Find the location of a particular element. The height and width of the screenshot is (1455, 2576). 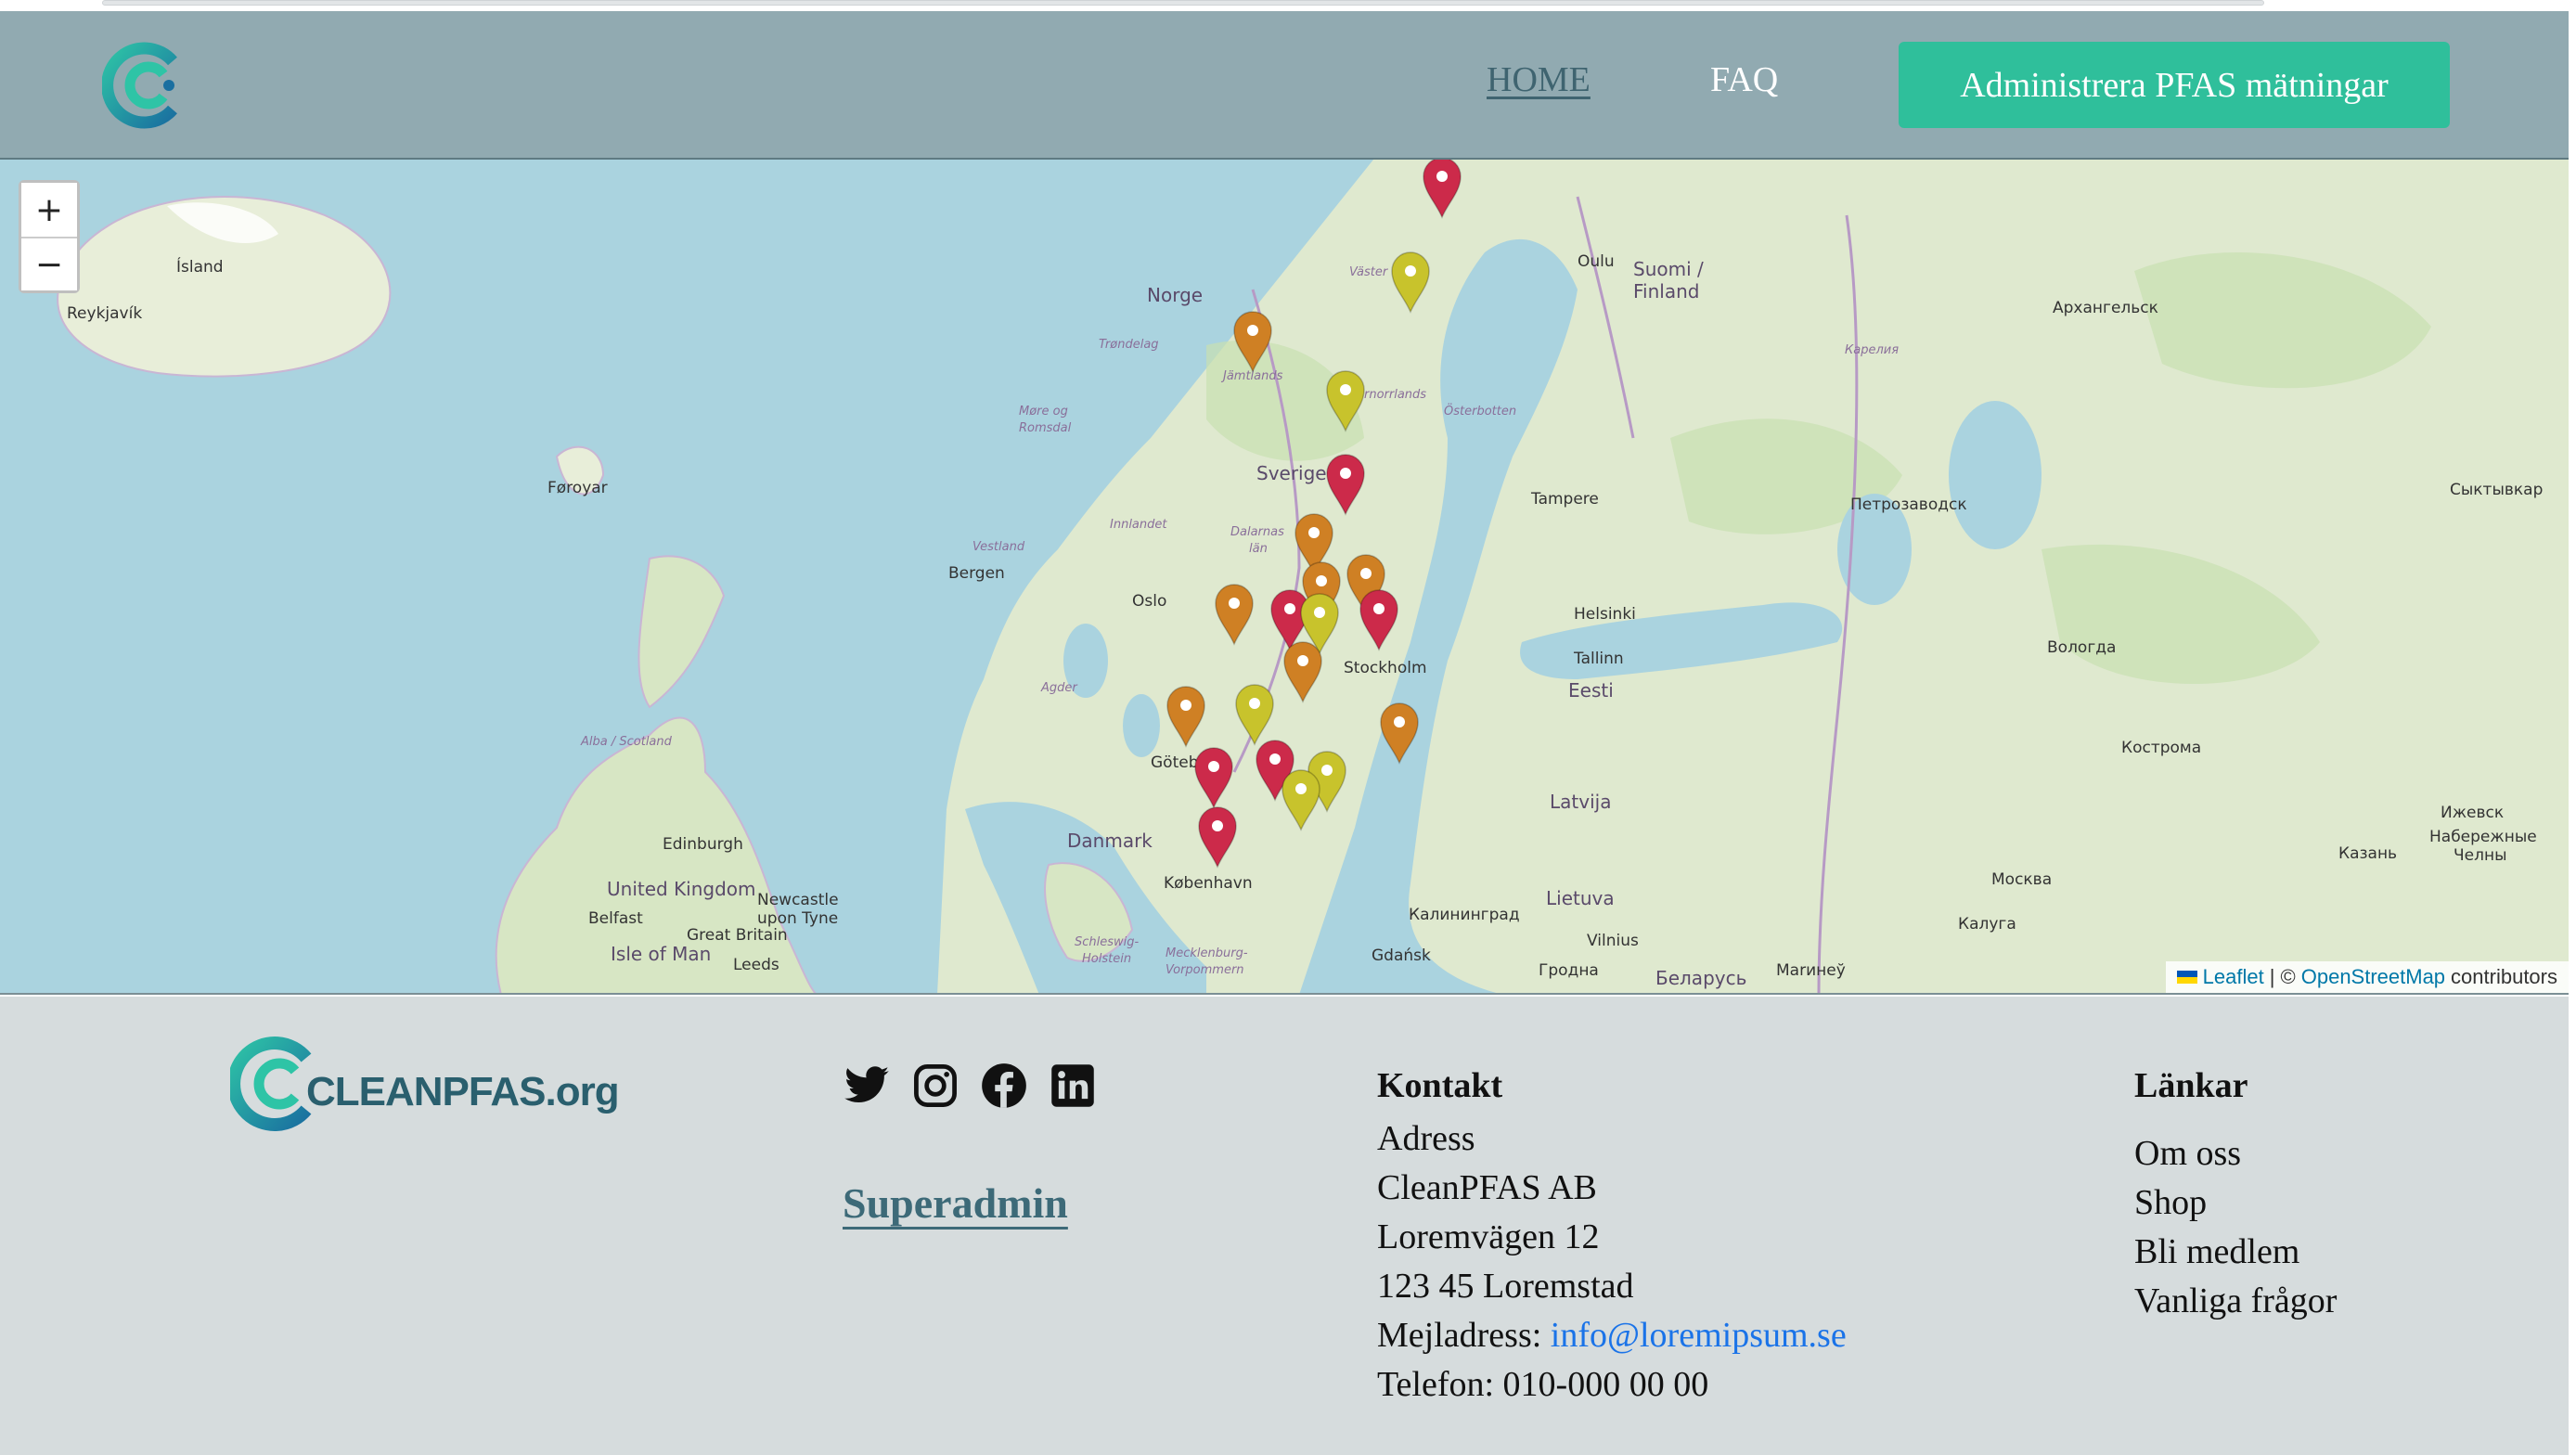

map-label: rnorrlands is located at coordinates (1395, 395).